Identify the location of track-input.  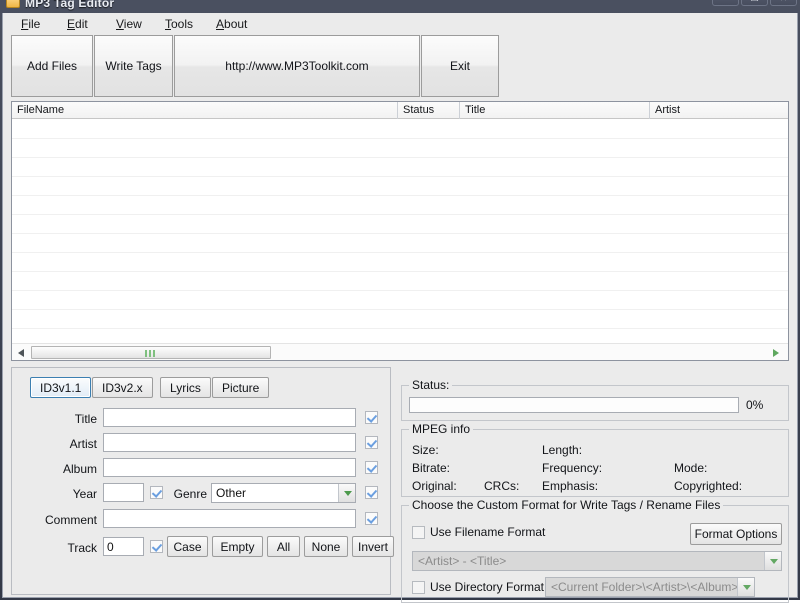
(123, 546).